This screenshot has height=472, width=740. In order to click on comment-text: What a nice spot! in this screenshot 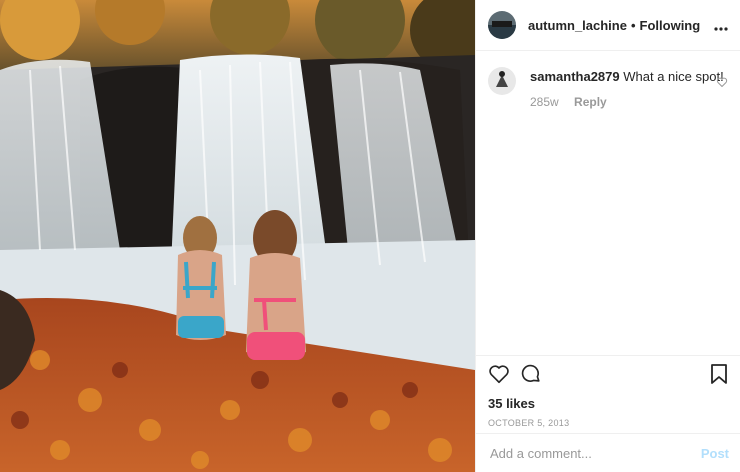, I will do `click(673, 76)`.